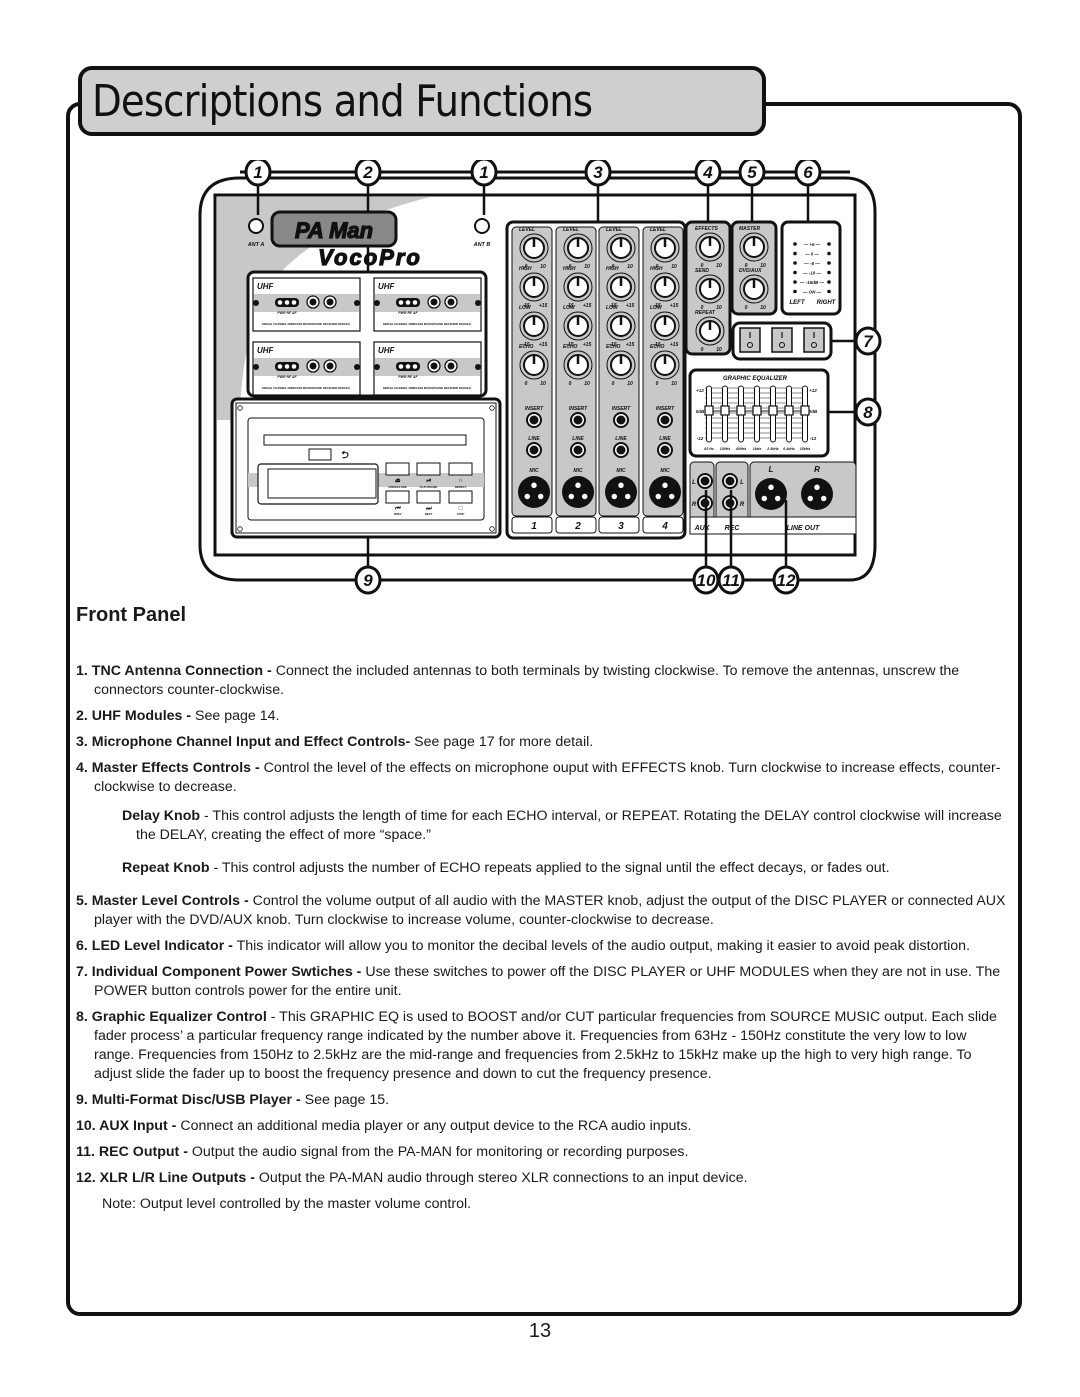 The height and width of the screenshot is (1397, 1080). What do you see at coordinates (705, 313) in the screenshot?
I see `repeat-knob-label: REPEAT` at bounding box center [705, 313].